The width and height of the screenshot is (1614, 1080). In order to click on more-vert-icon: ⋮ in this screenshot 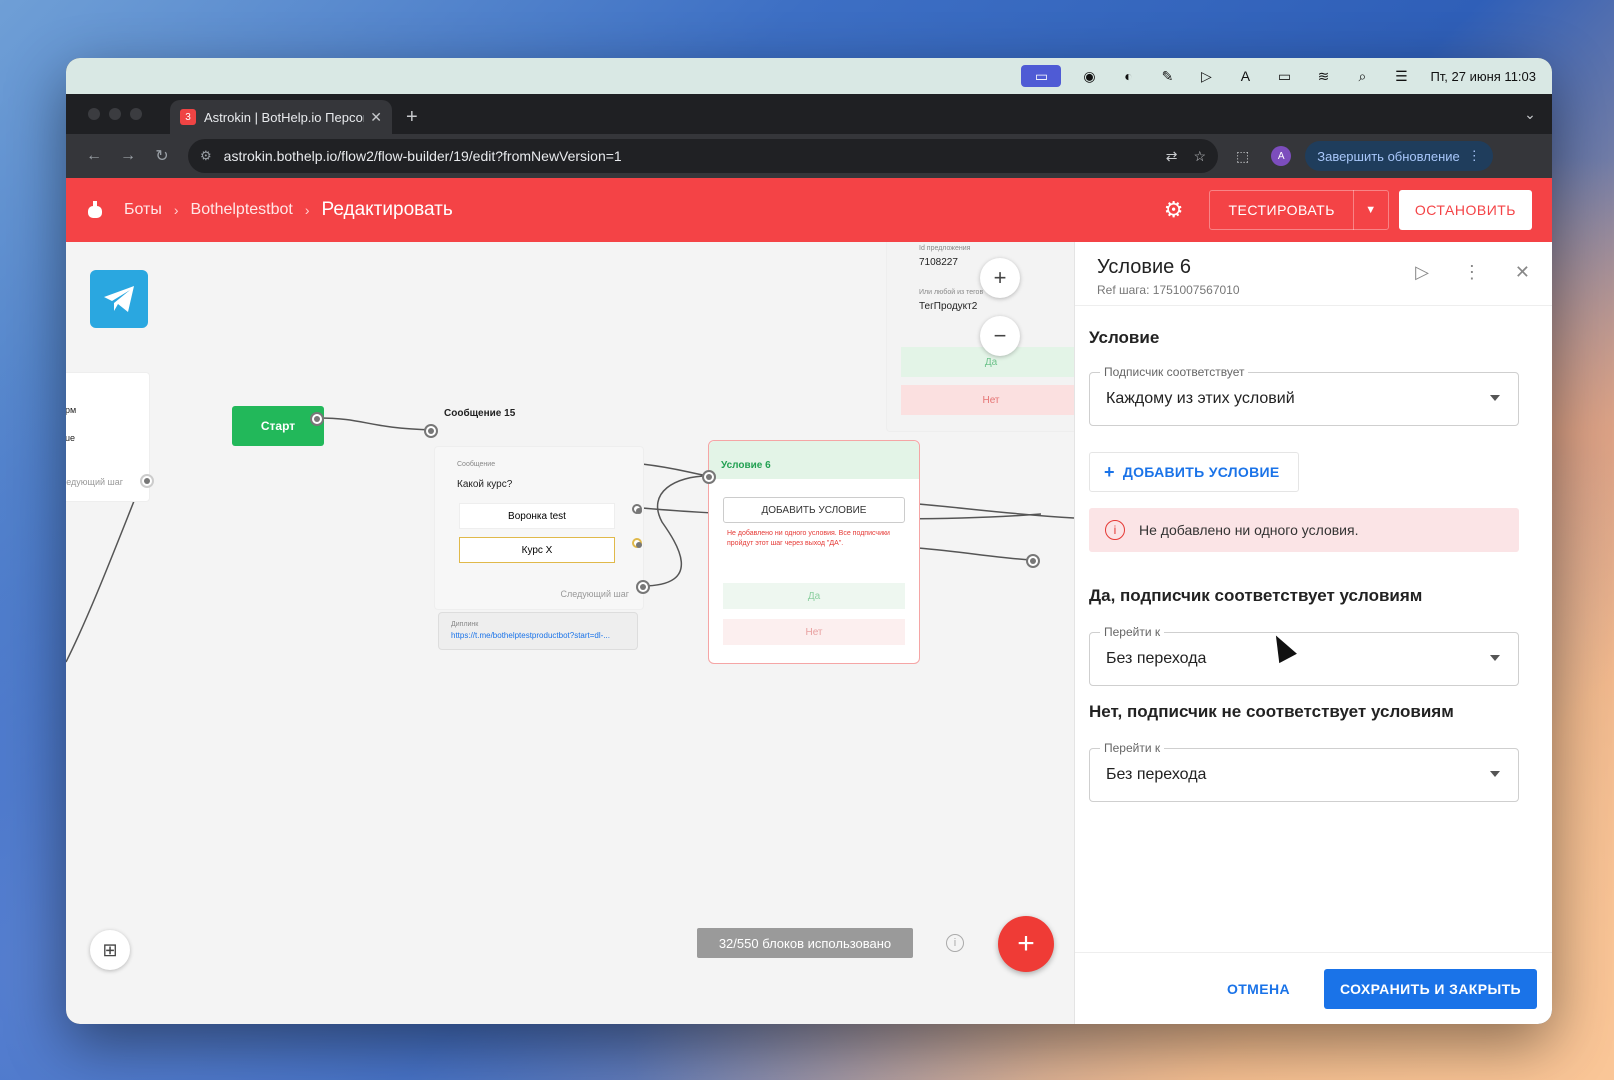, I will do `click(1472, 272)`.